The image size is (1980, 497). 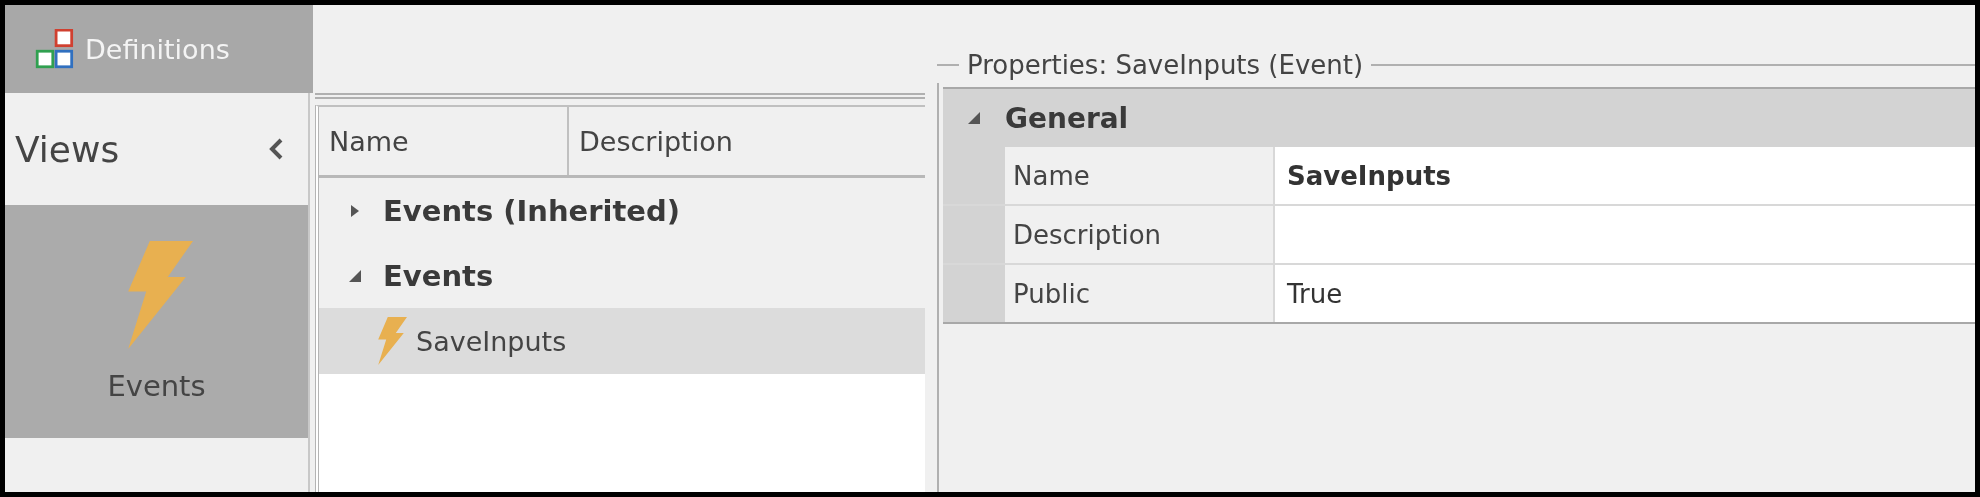 What do you see at coordinates (55, 49) in the screenshot?
I see `squares-icon` at bounding box center [55, 49].